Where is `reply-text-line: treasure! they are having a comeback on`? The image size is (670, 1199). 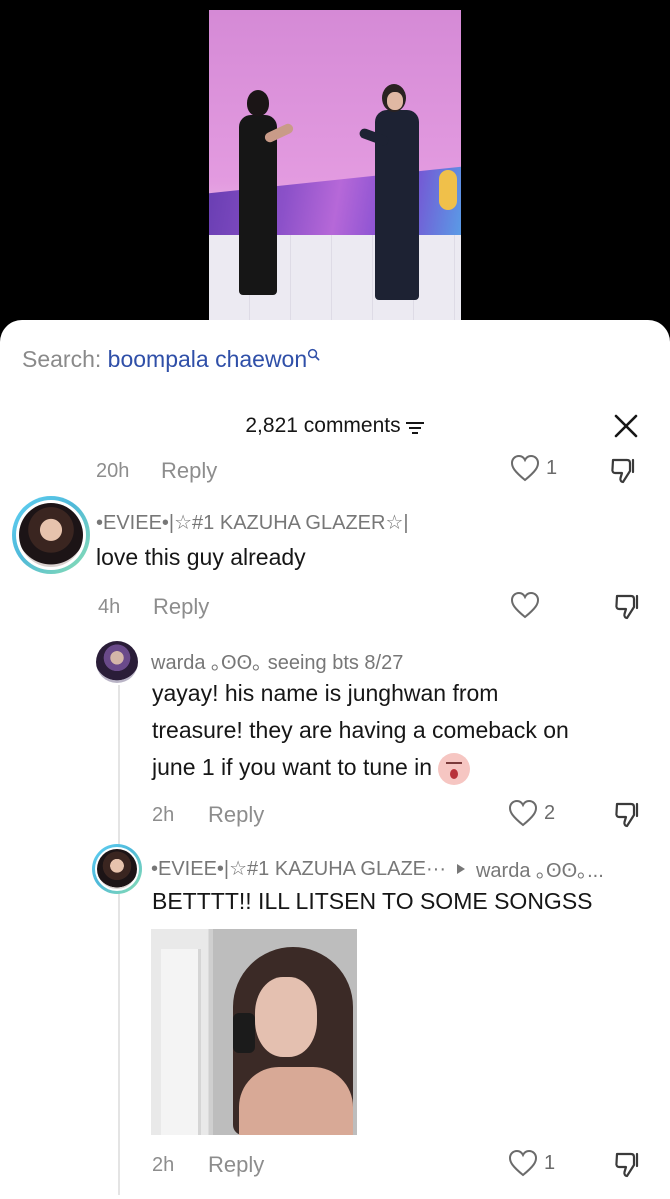 reply-text-line: treasure! they are having a comeback on is located at coordinates (360, 730).